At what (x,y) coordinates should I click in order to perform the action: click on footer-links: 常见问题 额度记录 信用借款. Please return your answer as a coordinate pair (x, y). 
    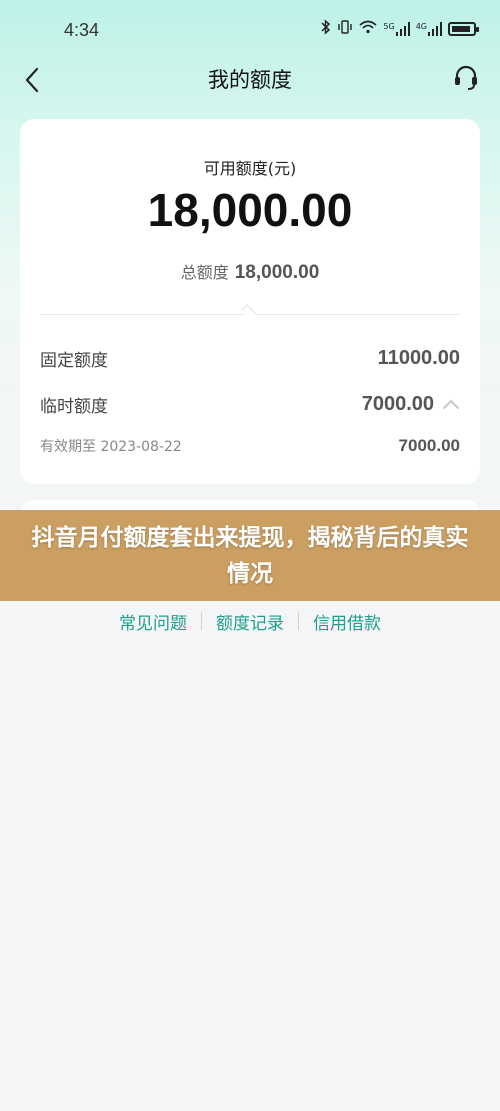
    Looking at the image, I should click on (250, 621).